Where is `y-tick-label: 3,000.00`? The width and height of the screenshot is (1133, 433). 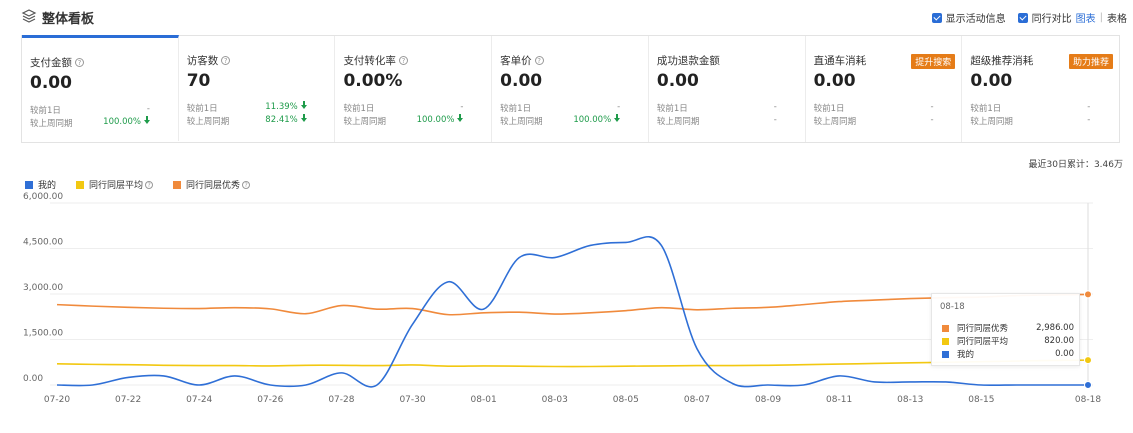
y-tick-label: 3,000.00 is located at coordinates (43, 288).